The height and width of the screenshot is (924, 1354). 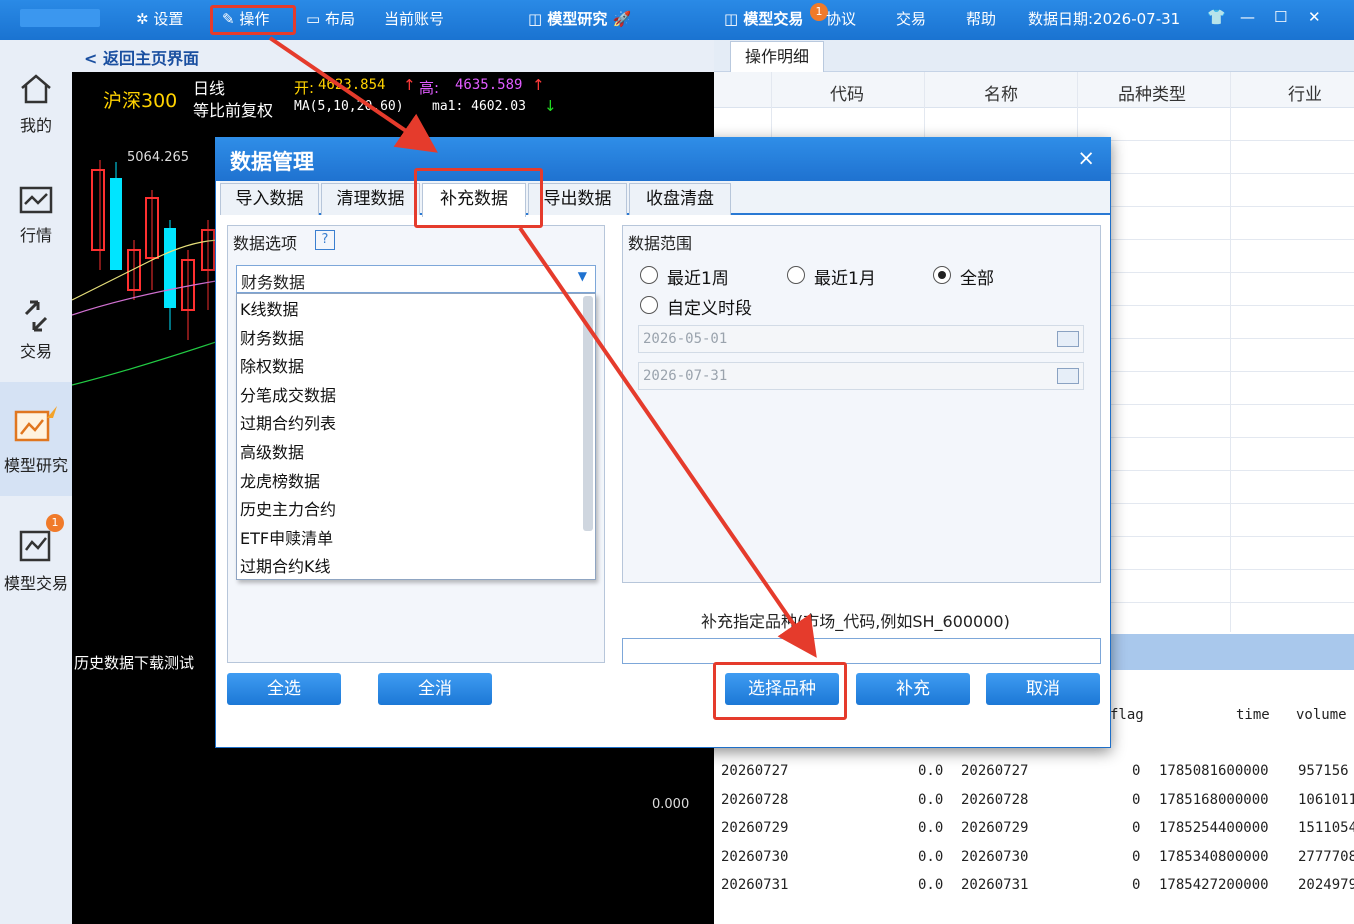 What do you see at coordinates (284, 689) in the screenshot?
I see `select-all-button: 全选` at bounding box center [284, 689].